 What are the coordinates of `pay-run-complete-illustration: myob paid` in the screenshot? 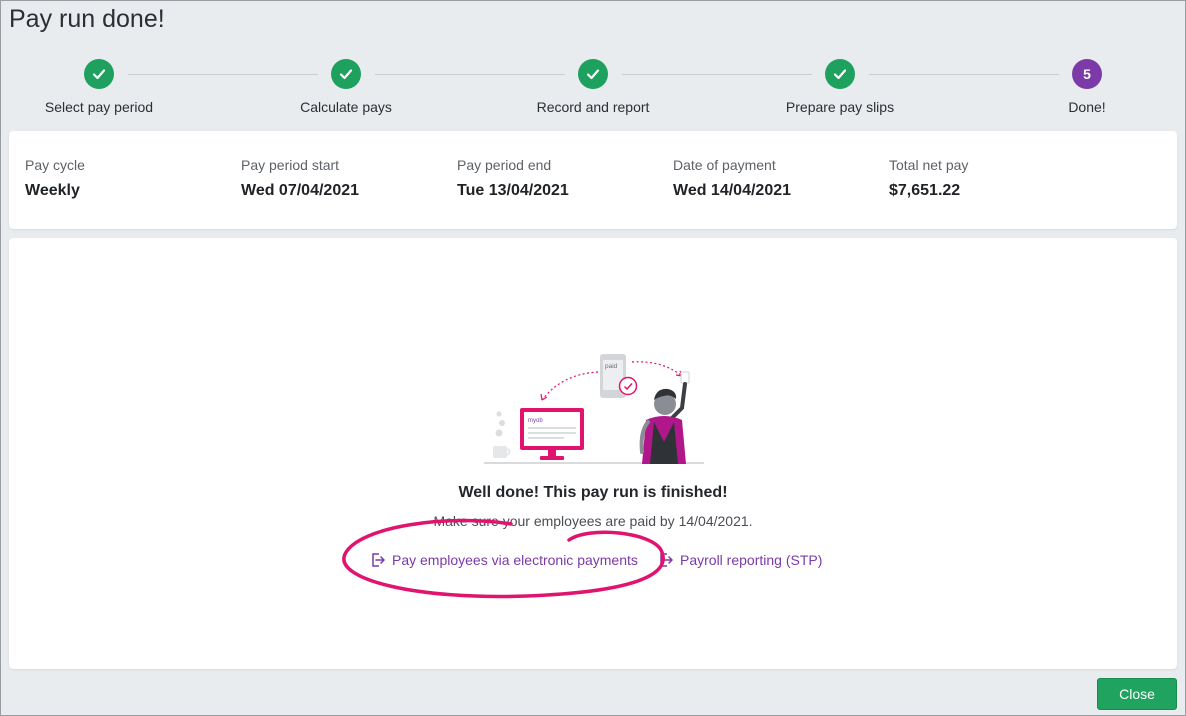 It's located at (594, 409).